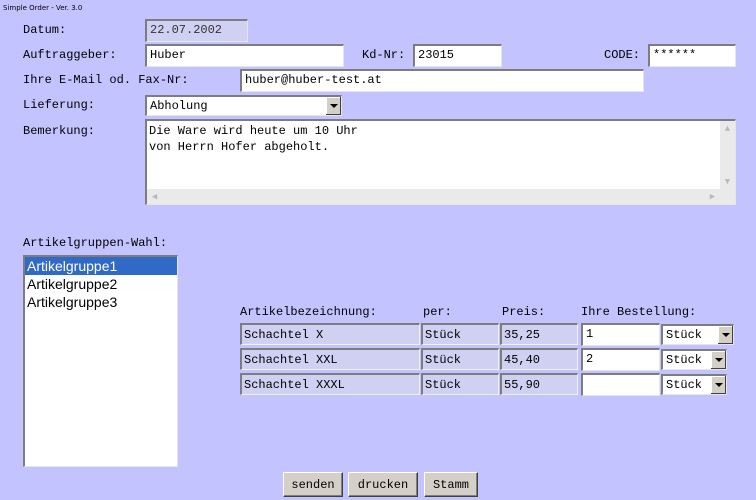 Image resolution: width=756 pixels, height=500 pixels. I want to click on header-article: Artikelbezeichnung:, so click(308, 312).